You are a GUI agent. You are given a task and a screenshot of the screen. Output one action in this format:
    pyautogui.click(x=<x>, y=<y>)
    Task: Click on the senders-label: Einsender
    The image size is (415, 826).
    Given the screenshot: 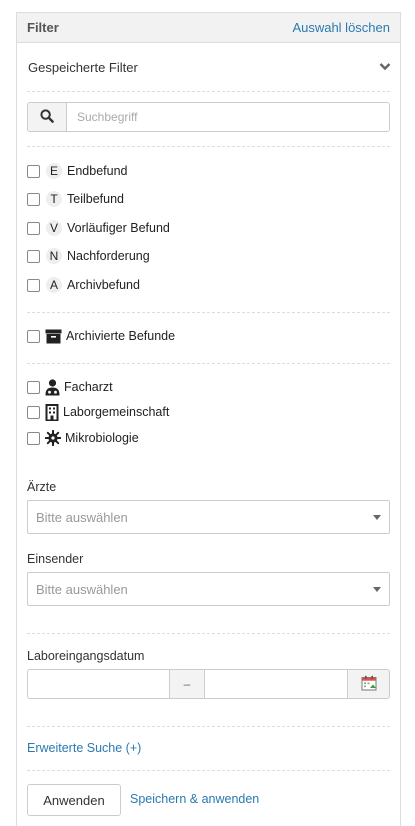 What is the action you would take?
    pyautogui.click(x=55, y=559)
    